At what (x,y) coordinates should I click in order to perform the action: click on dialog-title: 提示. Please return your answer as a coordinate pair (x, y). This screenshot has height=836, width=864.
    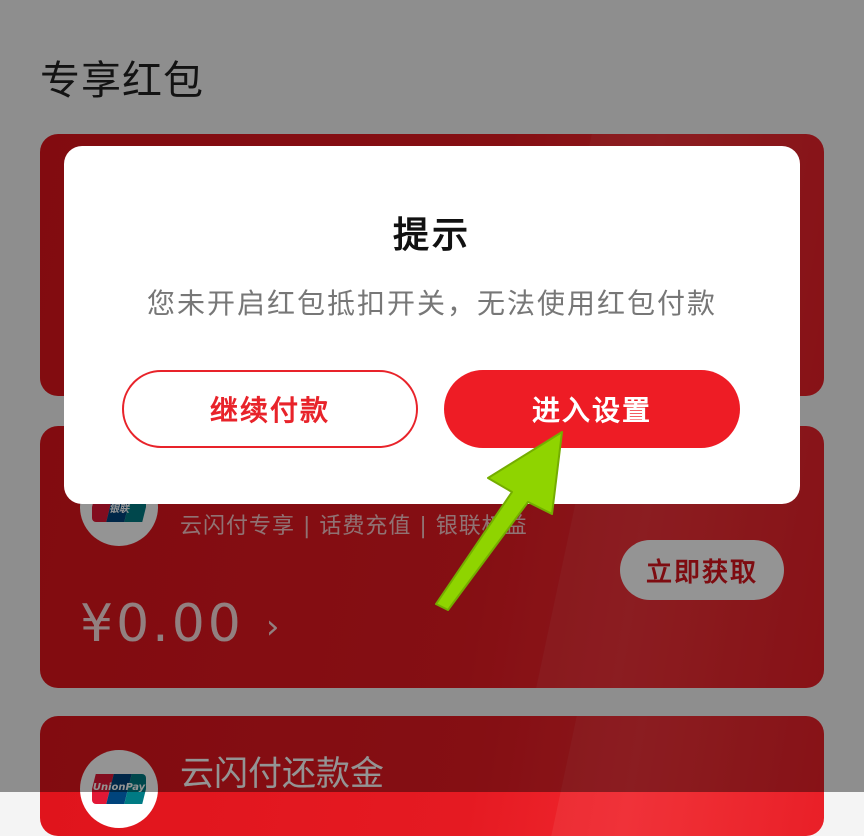
    Looking at the image, I should click on (431, 235).